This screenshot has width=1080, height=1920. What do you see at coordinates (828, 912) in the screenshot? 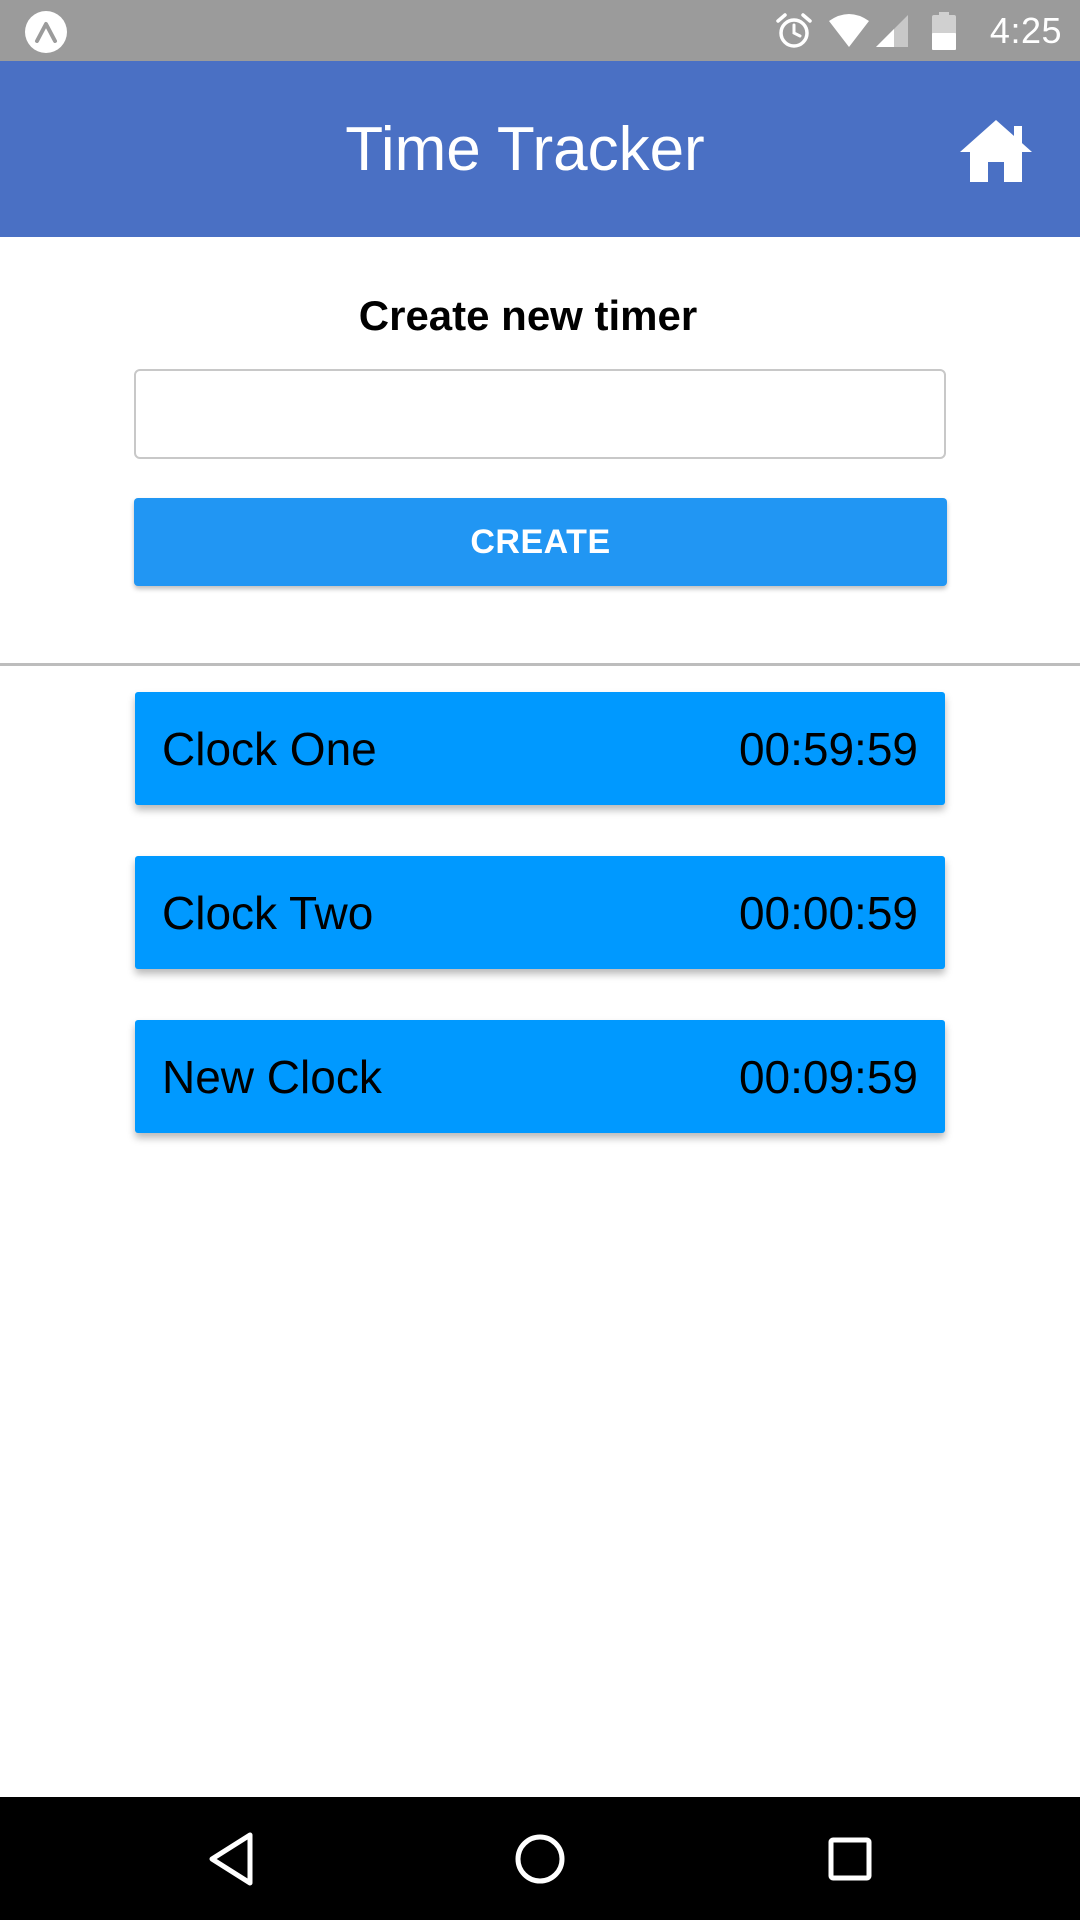
I see `timer-time: 00:00:59` at bounding box center [828, 912].